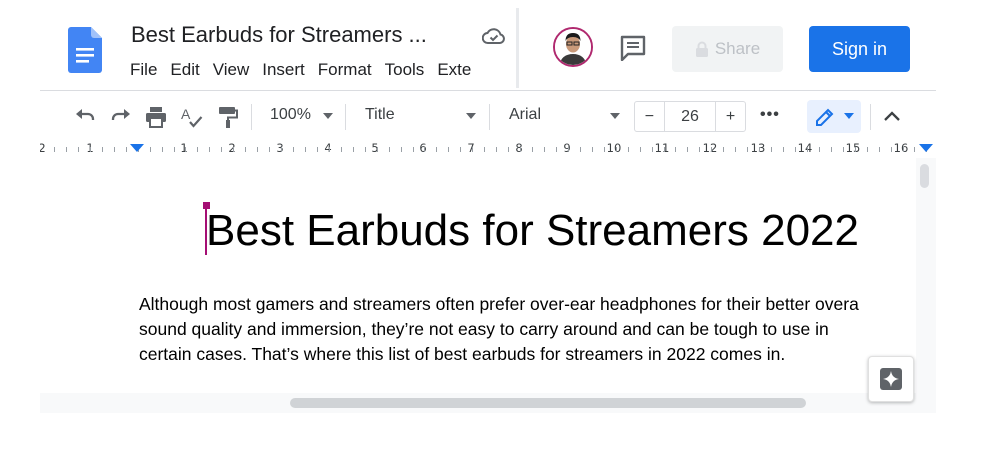  I want to click on font-size-decrease-button: −, so click(649, 116).